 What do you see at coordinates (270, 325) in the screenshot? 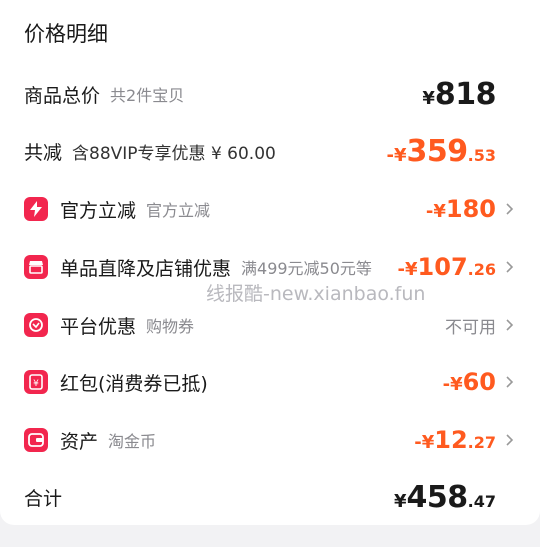
I see `row-platform-discount: 平台优惠 购物券 不可用` at bounding box center [270, 325].